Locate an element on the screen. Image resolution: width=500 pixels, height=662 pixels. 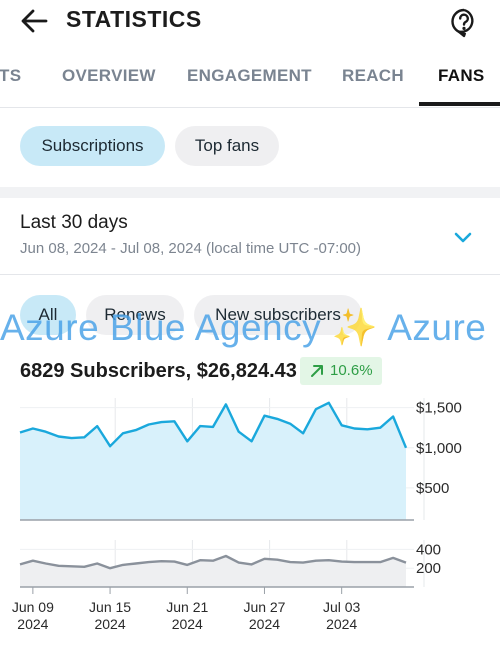
tab-fans: FANS is located at coordinates (461, 76).